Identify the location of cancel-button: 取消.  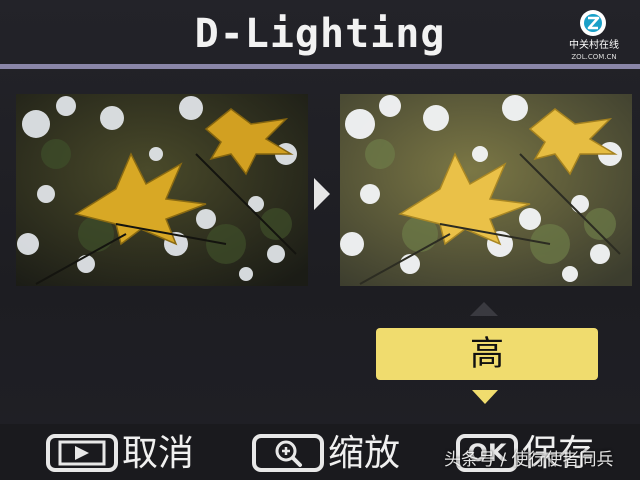
(131, 454).